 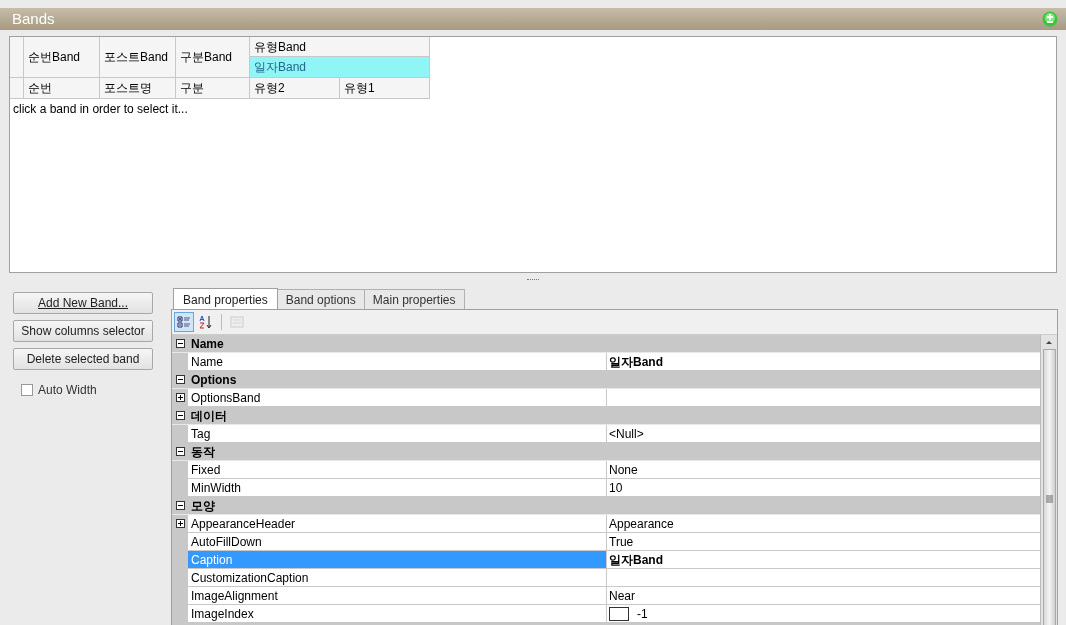 I want to click on value-cell: -1, so click(x=823, y=613).